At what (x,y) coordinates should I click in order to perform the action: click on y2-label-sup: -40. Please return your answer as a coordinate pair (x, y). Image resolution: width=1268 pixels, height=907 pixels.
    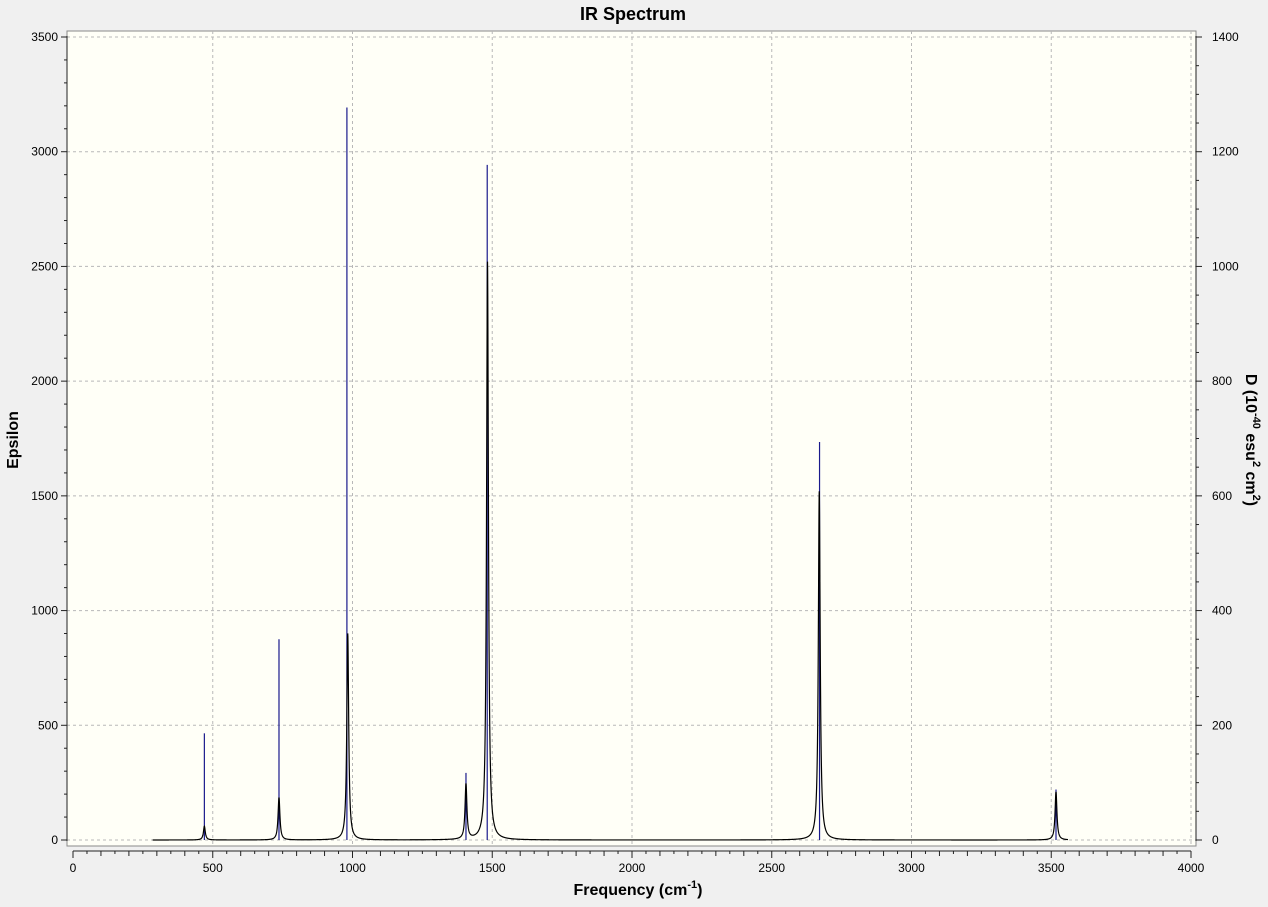
    Looking at the image, I should click on (1256, 421).